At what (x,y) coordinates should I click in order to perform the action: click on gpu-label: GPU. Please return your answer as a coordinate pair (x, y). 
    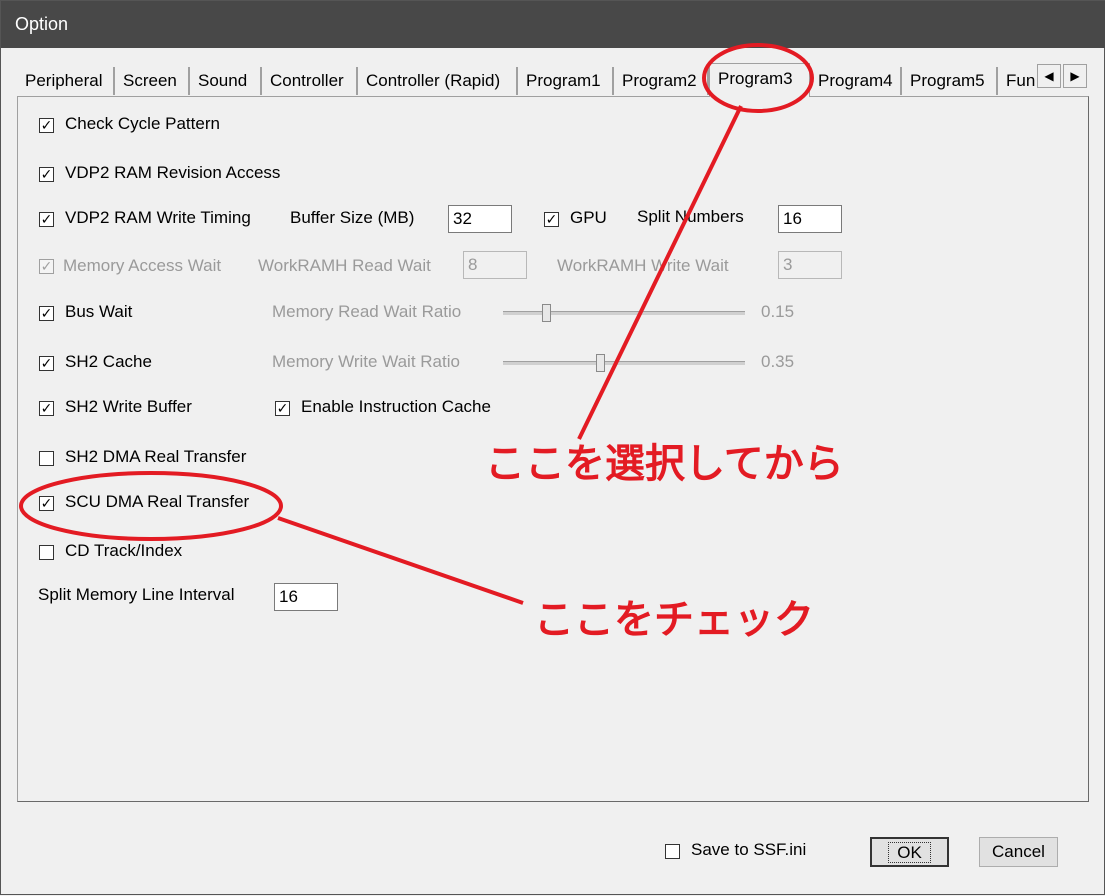
    Looking at the image, I should click on (588, 218).